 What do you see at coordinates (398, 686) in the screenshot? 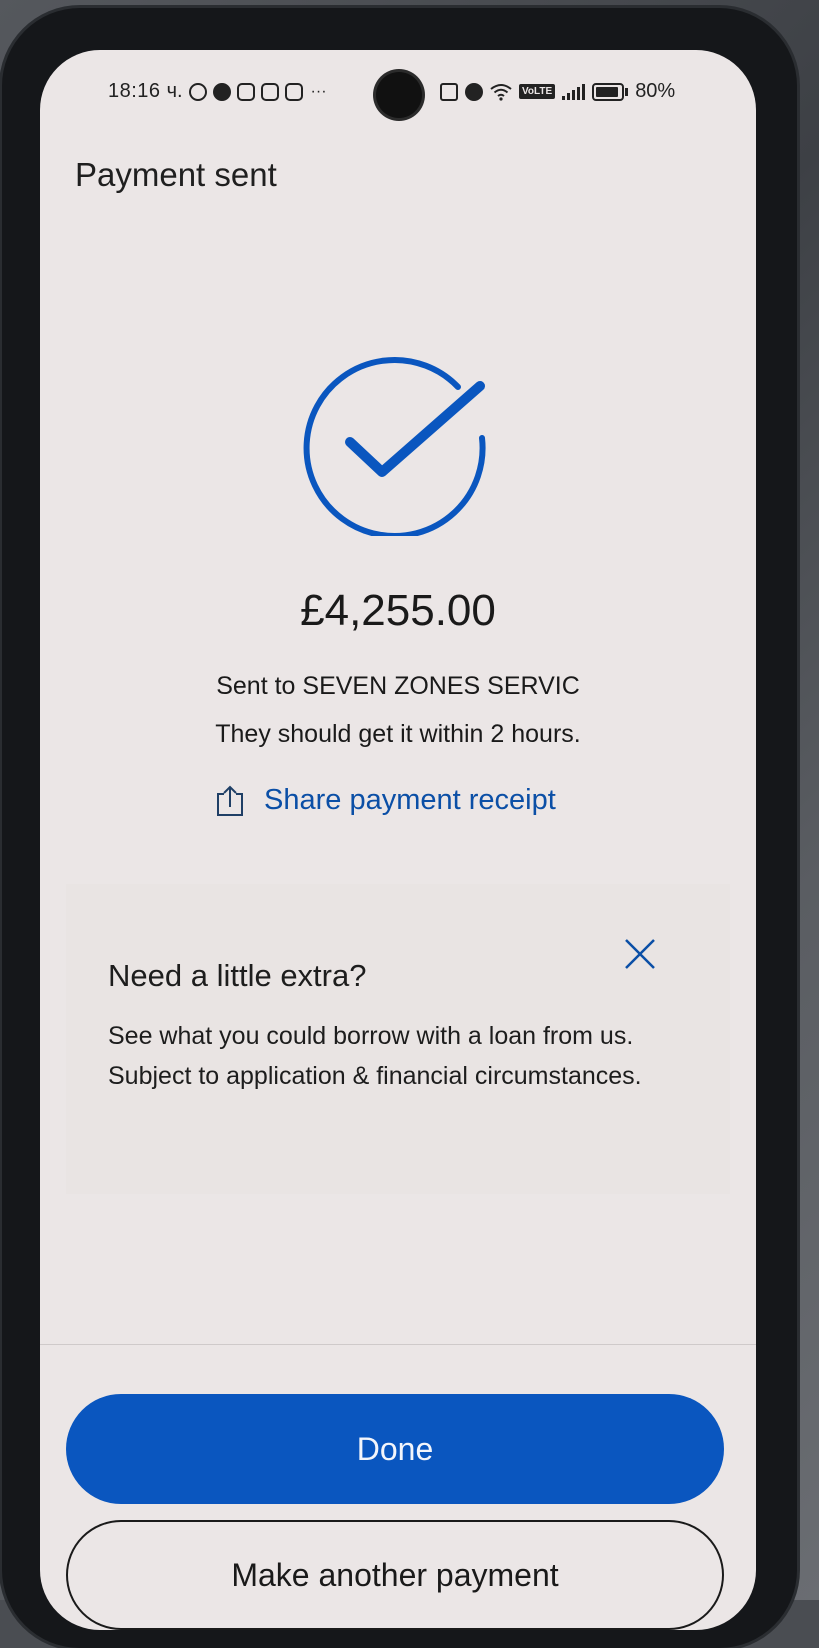
I see `recipient-text: Sent to SEVEN ZONES SERVIC` at bounding box center [398, 686].